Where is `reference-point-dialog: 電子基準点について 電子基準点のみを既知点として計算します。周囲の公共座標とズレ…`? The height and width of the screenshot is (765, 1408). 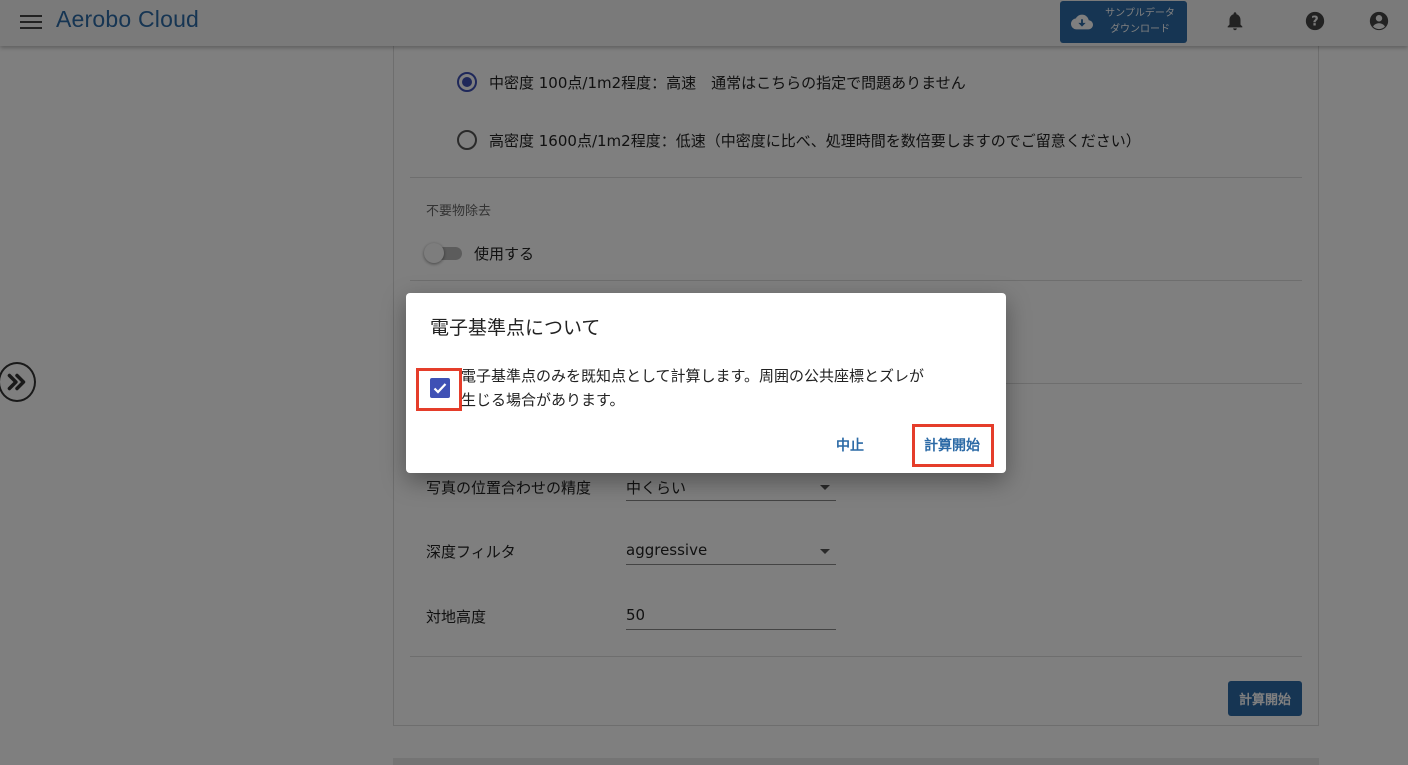
reference-point-dialog: 電子基準点について 電子基準点のみを既知点として計算します。周囲の公共座標とズレ… is located at coordinates (706, 383).